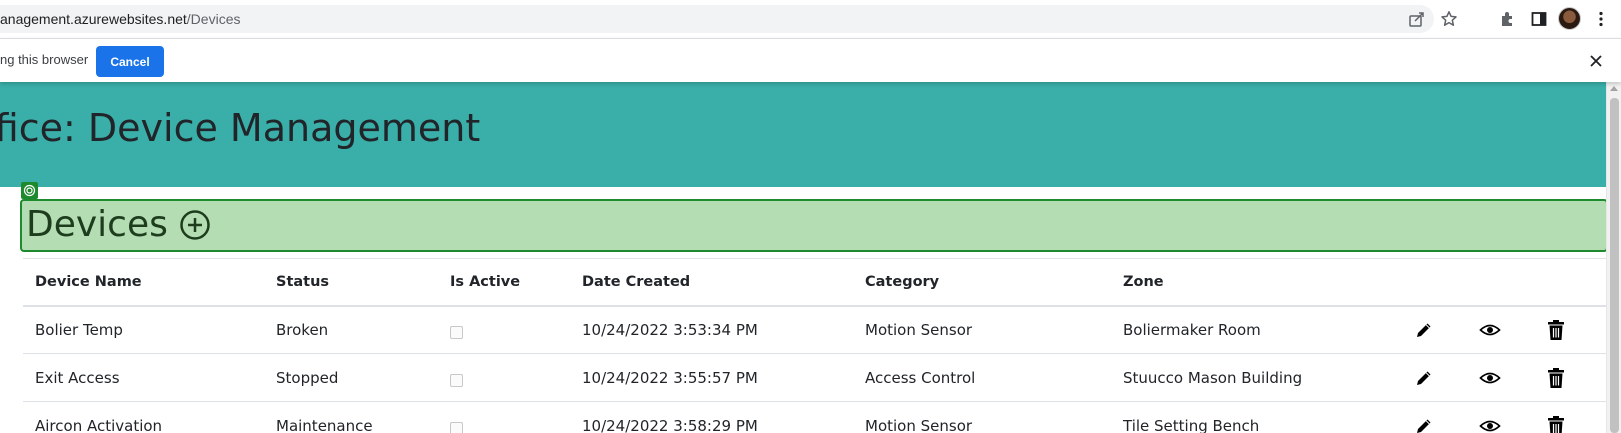  I want to click on cell-date-created: 10/24/2022 3:55:57 PM, so click(711, 377).